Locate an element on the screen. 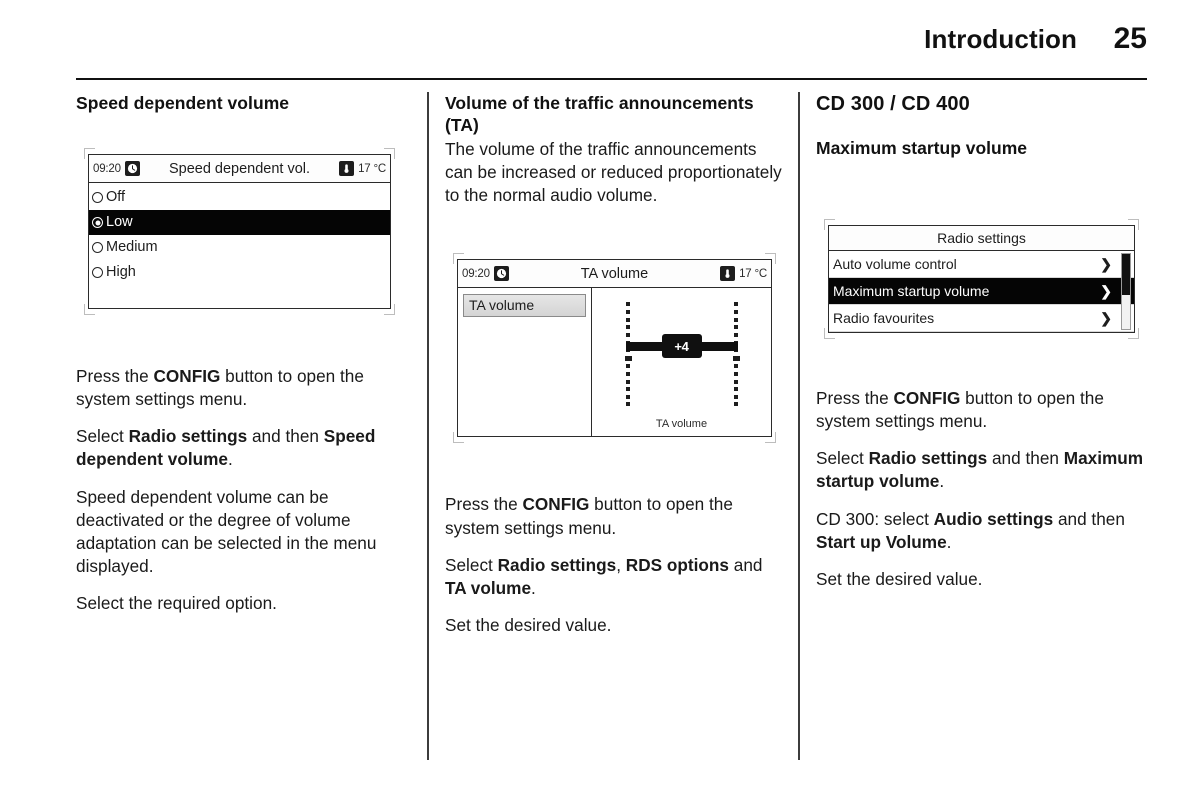 This screenshot has height=802, width=1200. ta-volume-body: TA volume +4 TA volume is located at coordinates (614, 362).